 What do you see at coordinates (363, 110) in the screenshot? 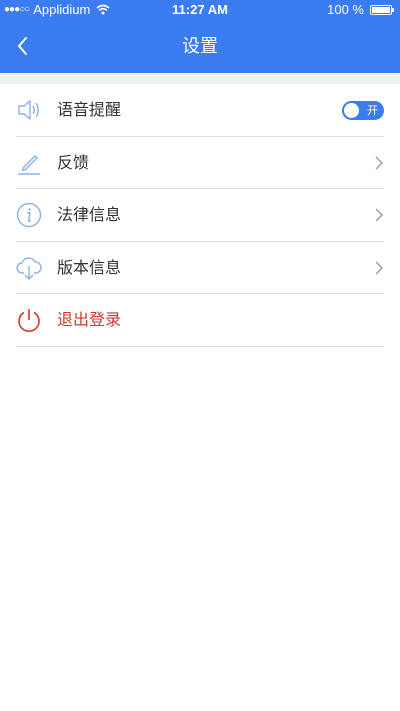
I see `voice-reminder-toggle: 开` at bounding box center [363, 110].